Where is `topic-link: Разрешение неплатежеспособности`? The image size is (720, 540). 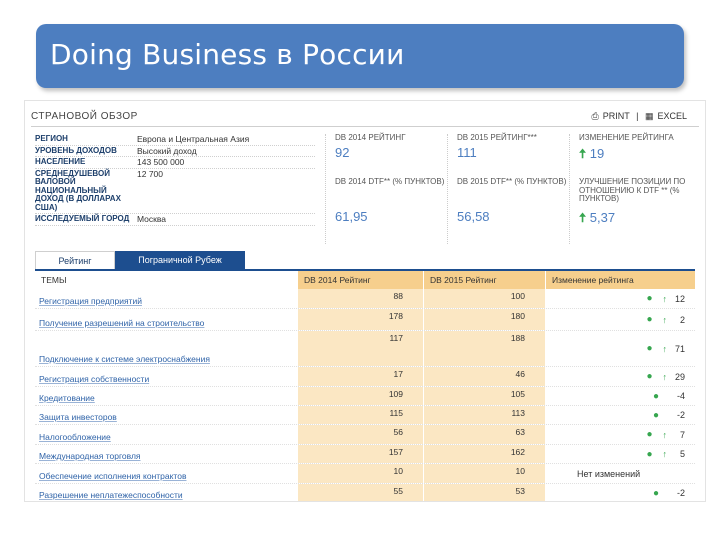 topic-link: Разрешение неплатежеспособности is located at coordinates (166, 492).